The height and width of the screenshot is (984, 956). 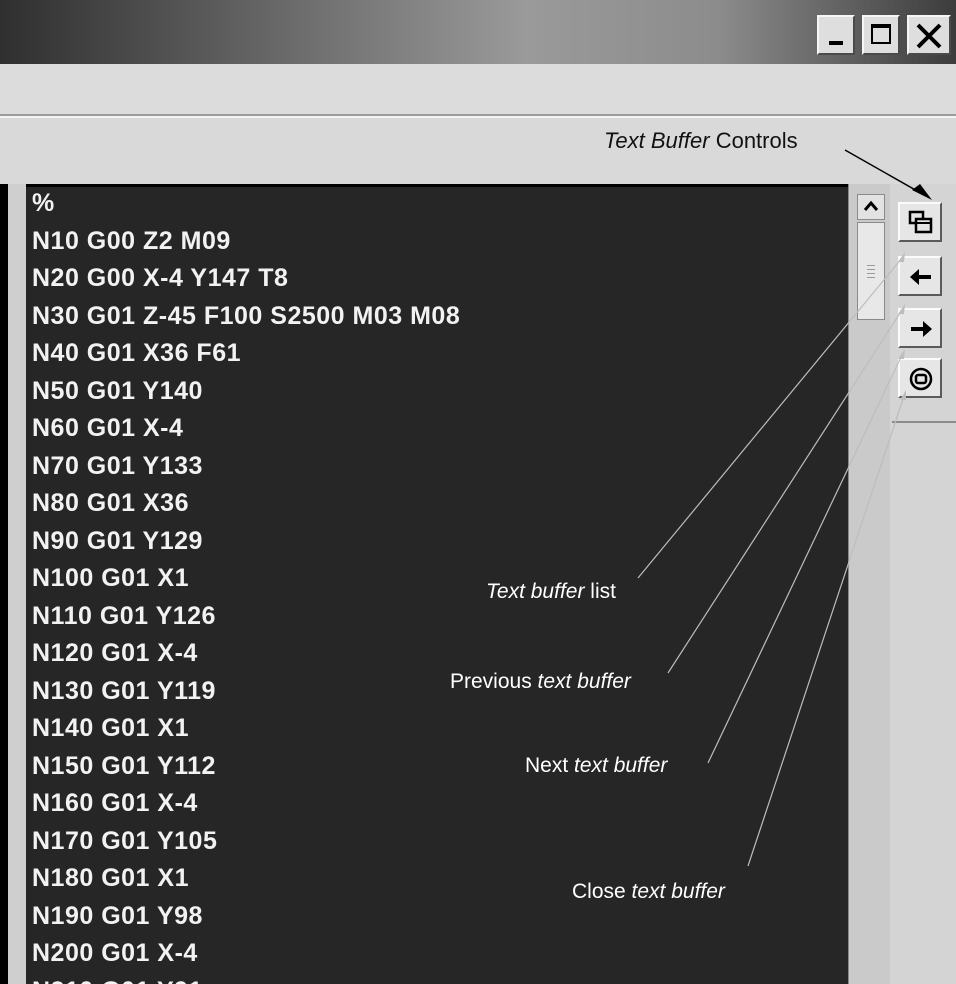 I want to click on callout-title-rest: Controls, so click(x=753, y=140).